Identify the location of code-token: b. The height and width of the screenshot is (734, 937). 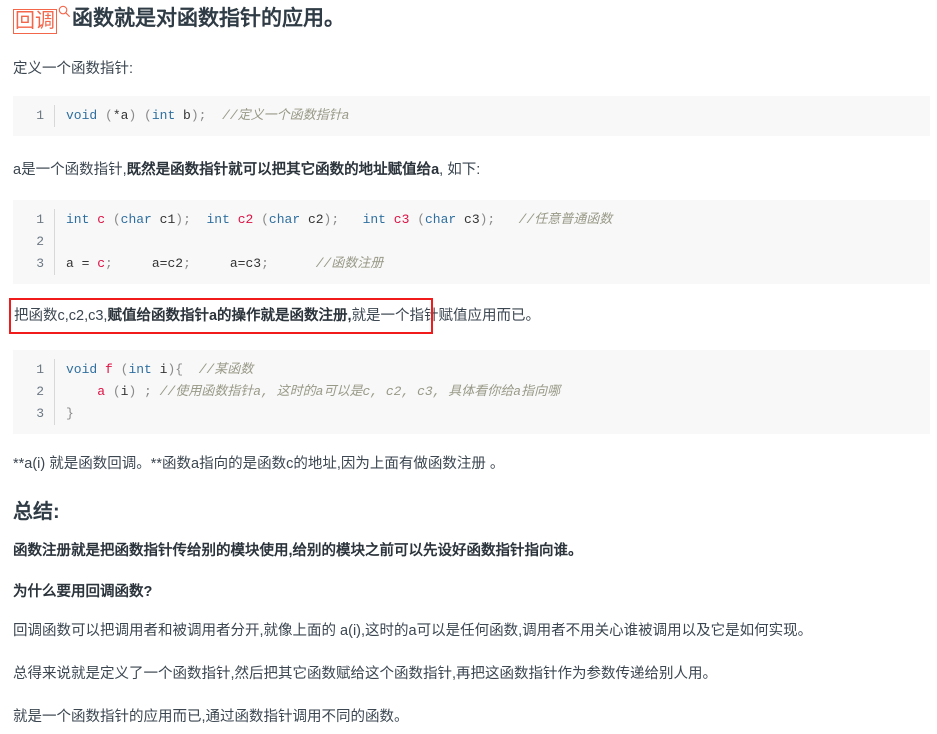
(183, 115).